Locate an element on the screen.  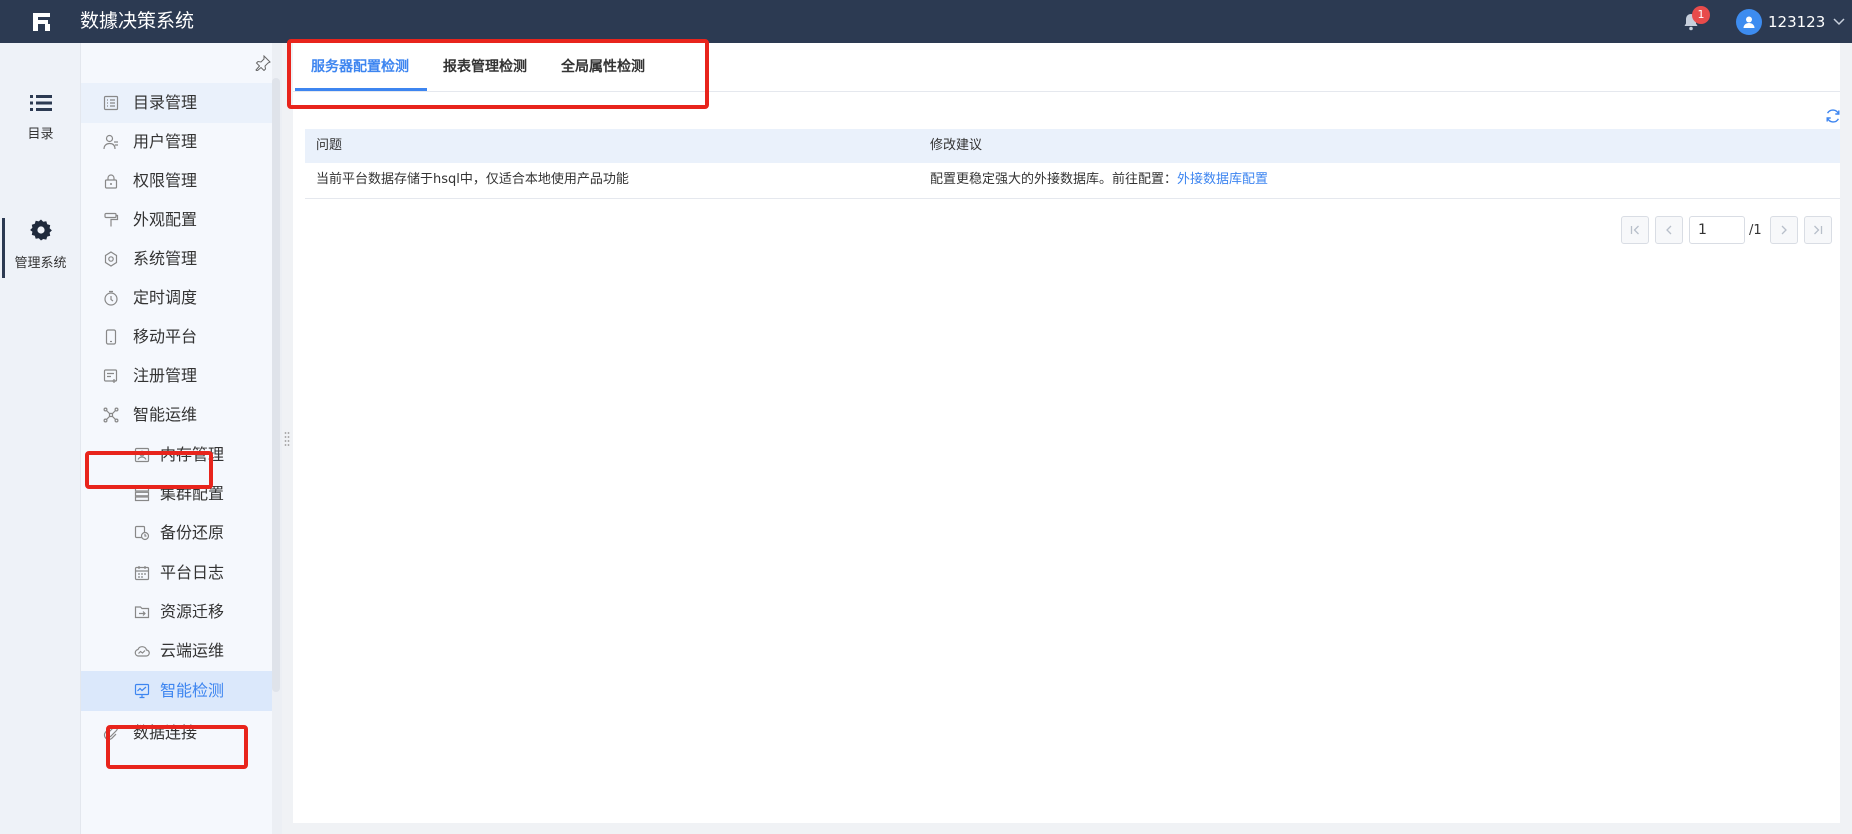
sidebar-item-label: 集群配置 is located at coordinates (192, 493).